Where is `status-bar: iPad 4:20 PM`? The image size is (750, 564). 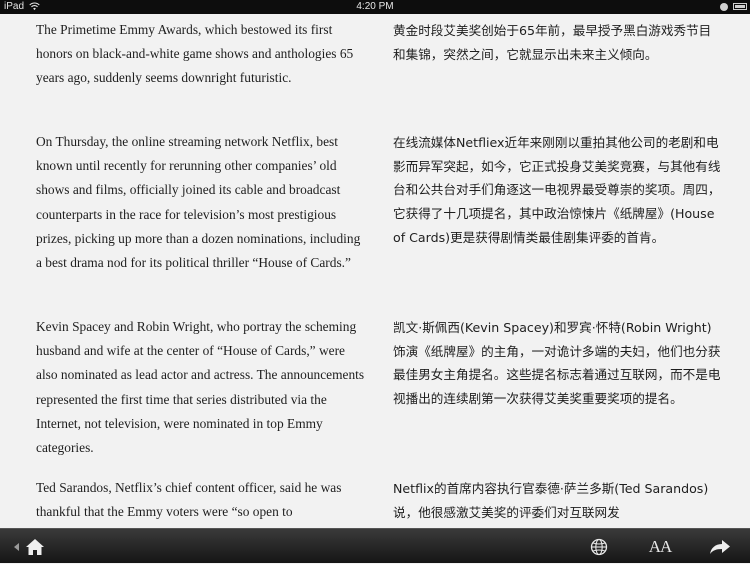
status-bar: iPad 4:20 PM is located at coordinates (375, 7).